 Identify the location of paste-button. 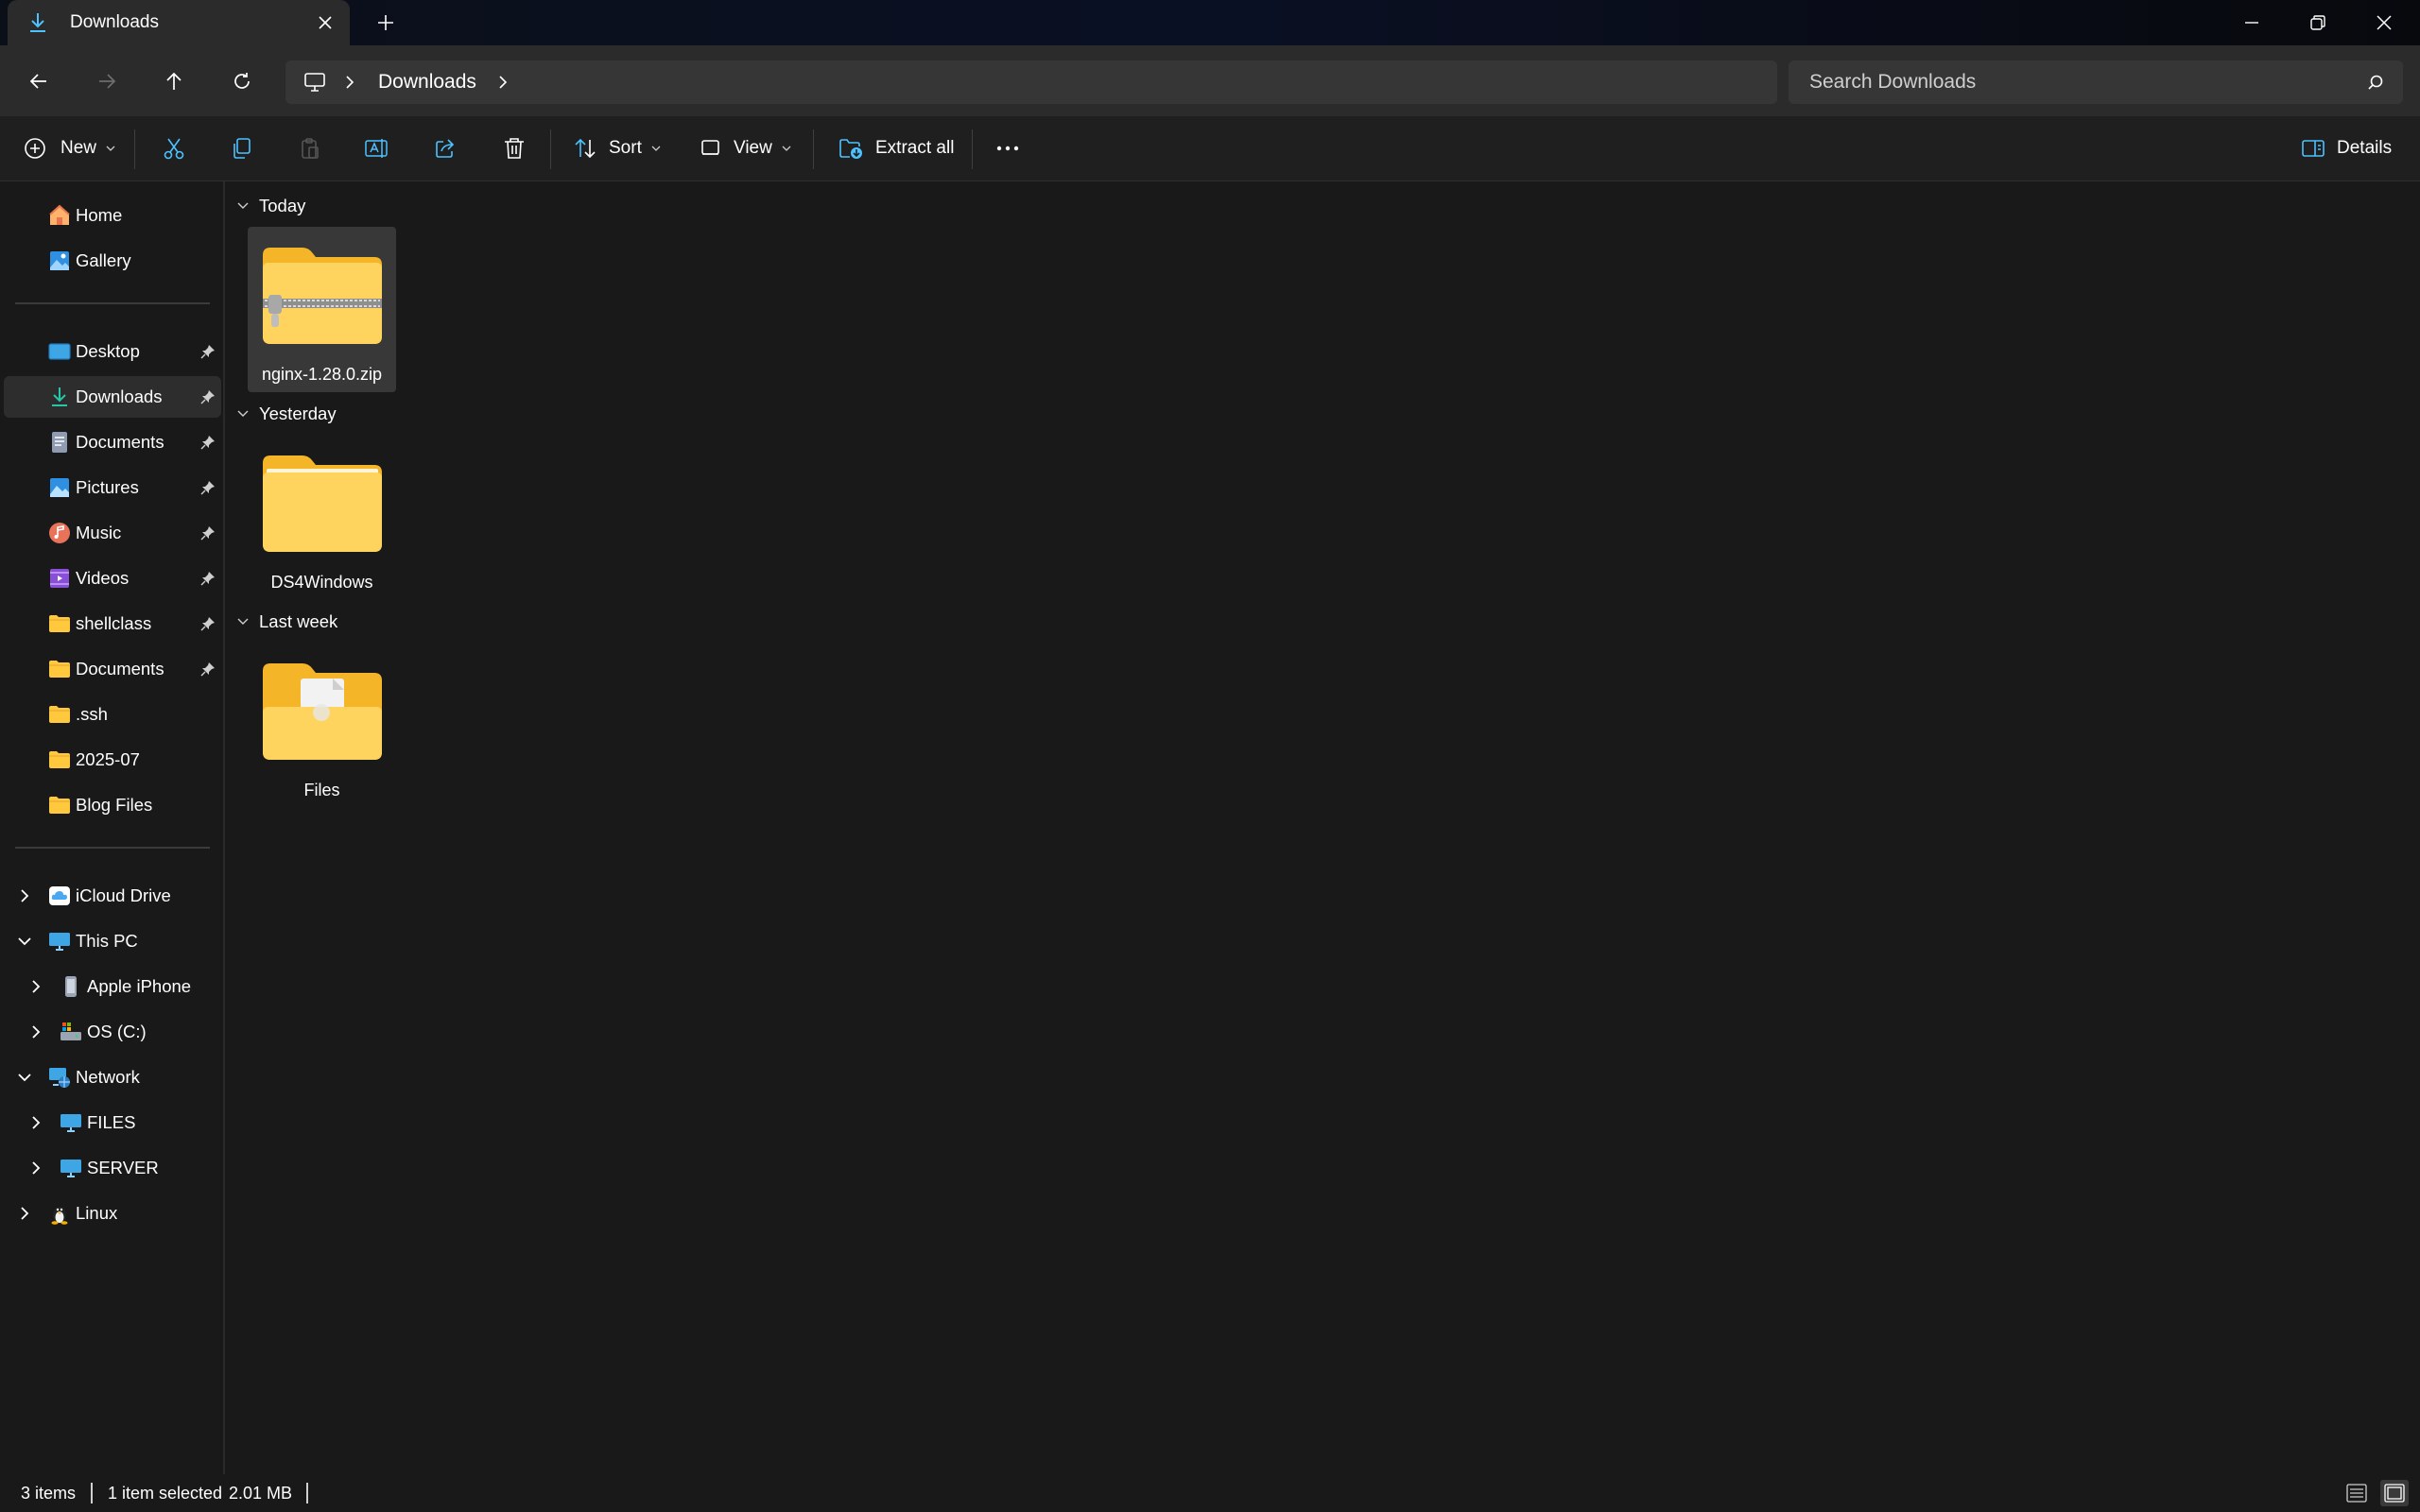
(310, 148).